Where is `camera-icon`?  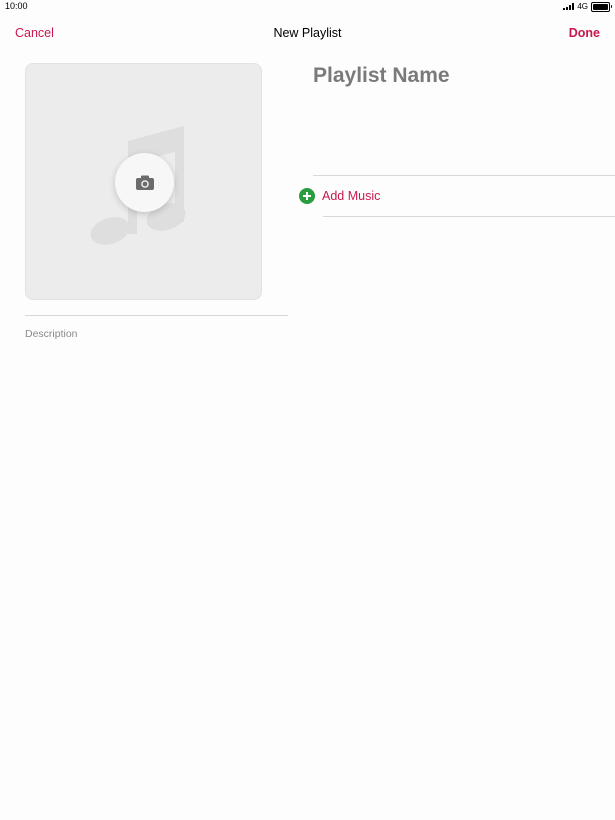 camera-icon is located at coordinates (144, 182).